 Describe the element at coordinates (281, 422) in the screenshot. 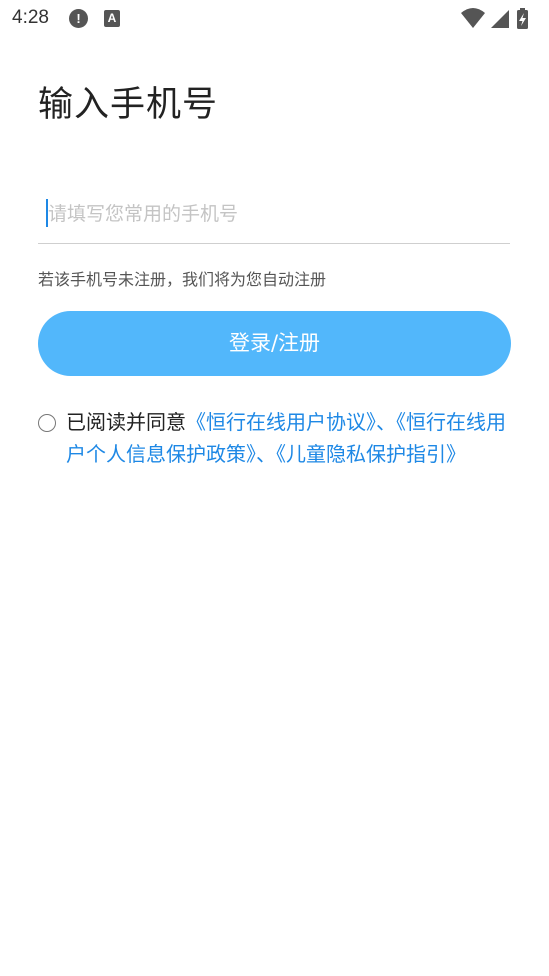

I see `user-agreement-link: 《恒行在线用户协议》` at that location.